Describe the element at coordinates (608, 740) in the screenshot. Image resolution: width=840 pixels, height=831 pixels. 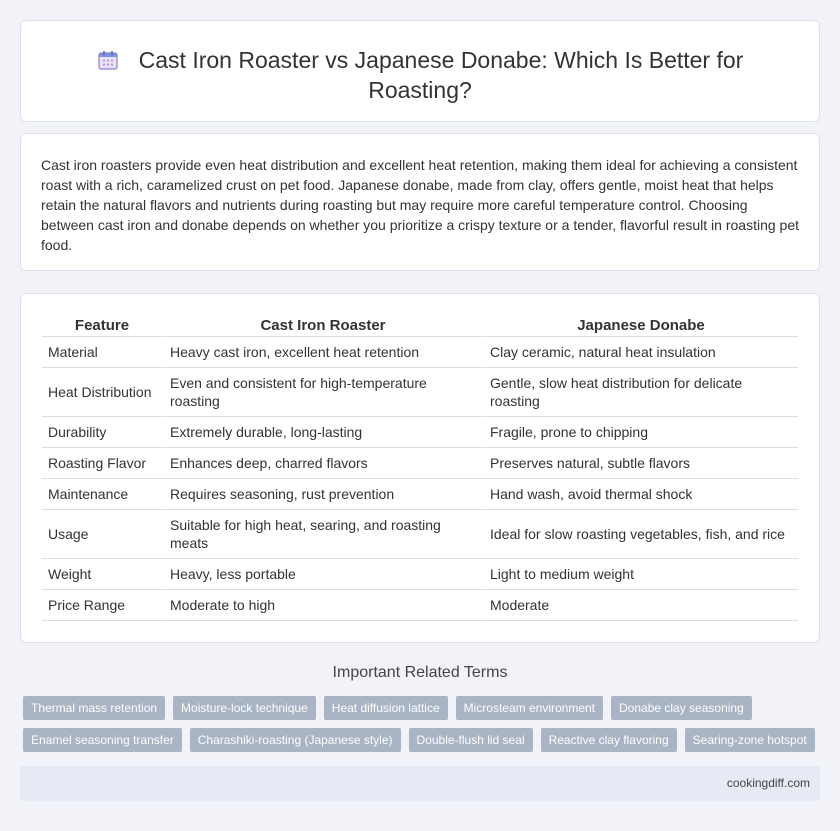
I see `term-tag: Reactive clay flavoring` at that location.